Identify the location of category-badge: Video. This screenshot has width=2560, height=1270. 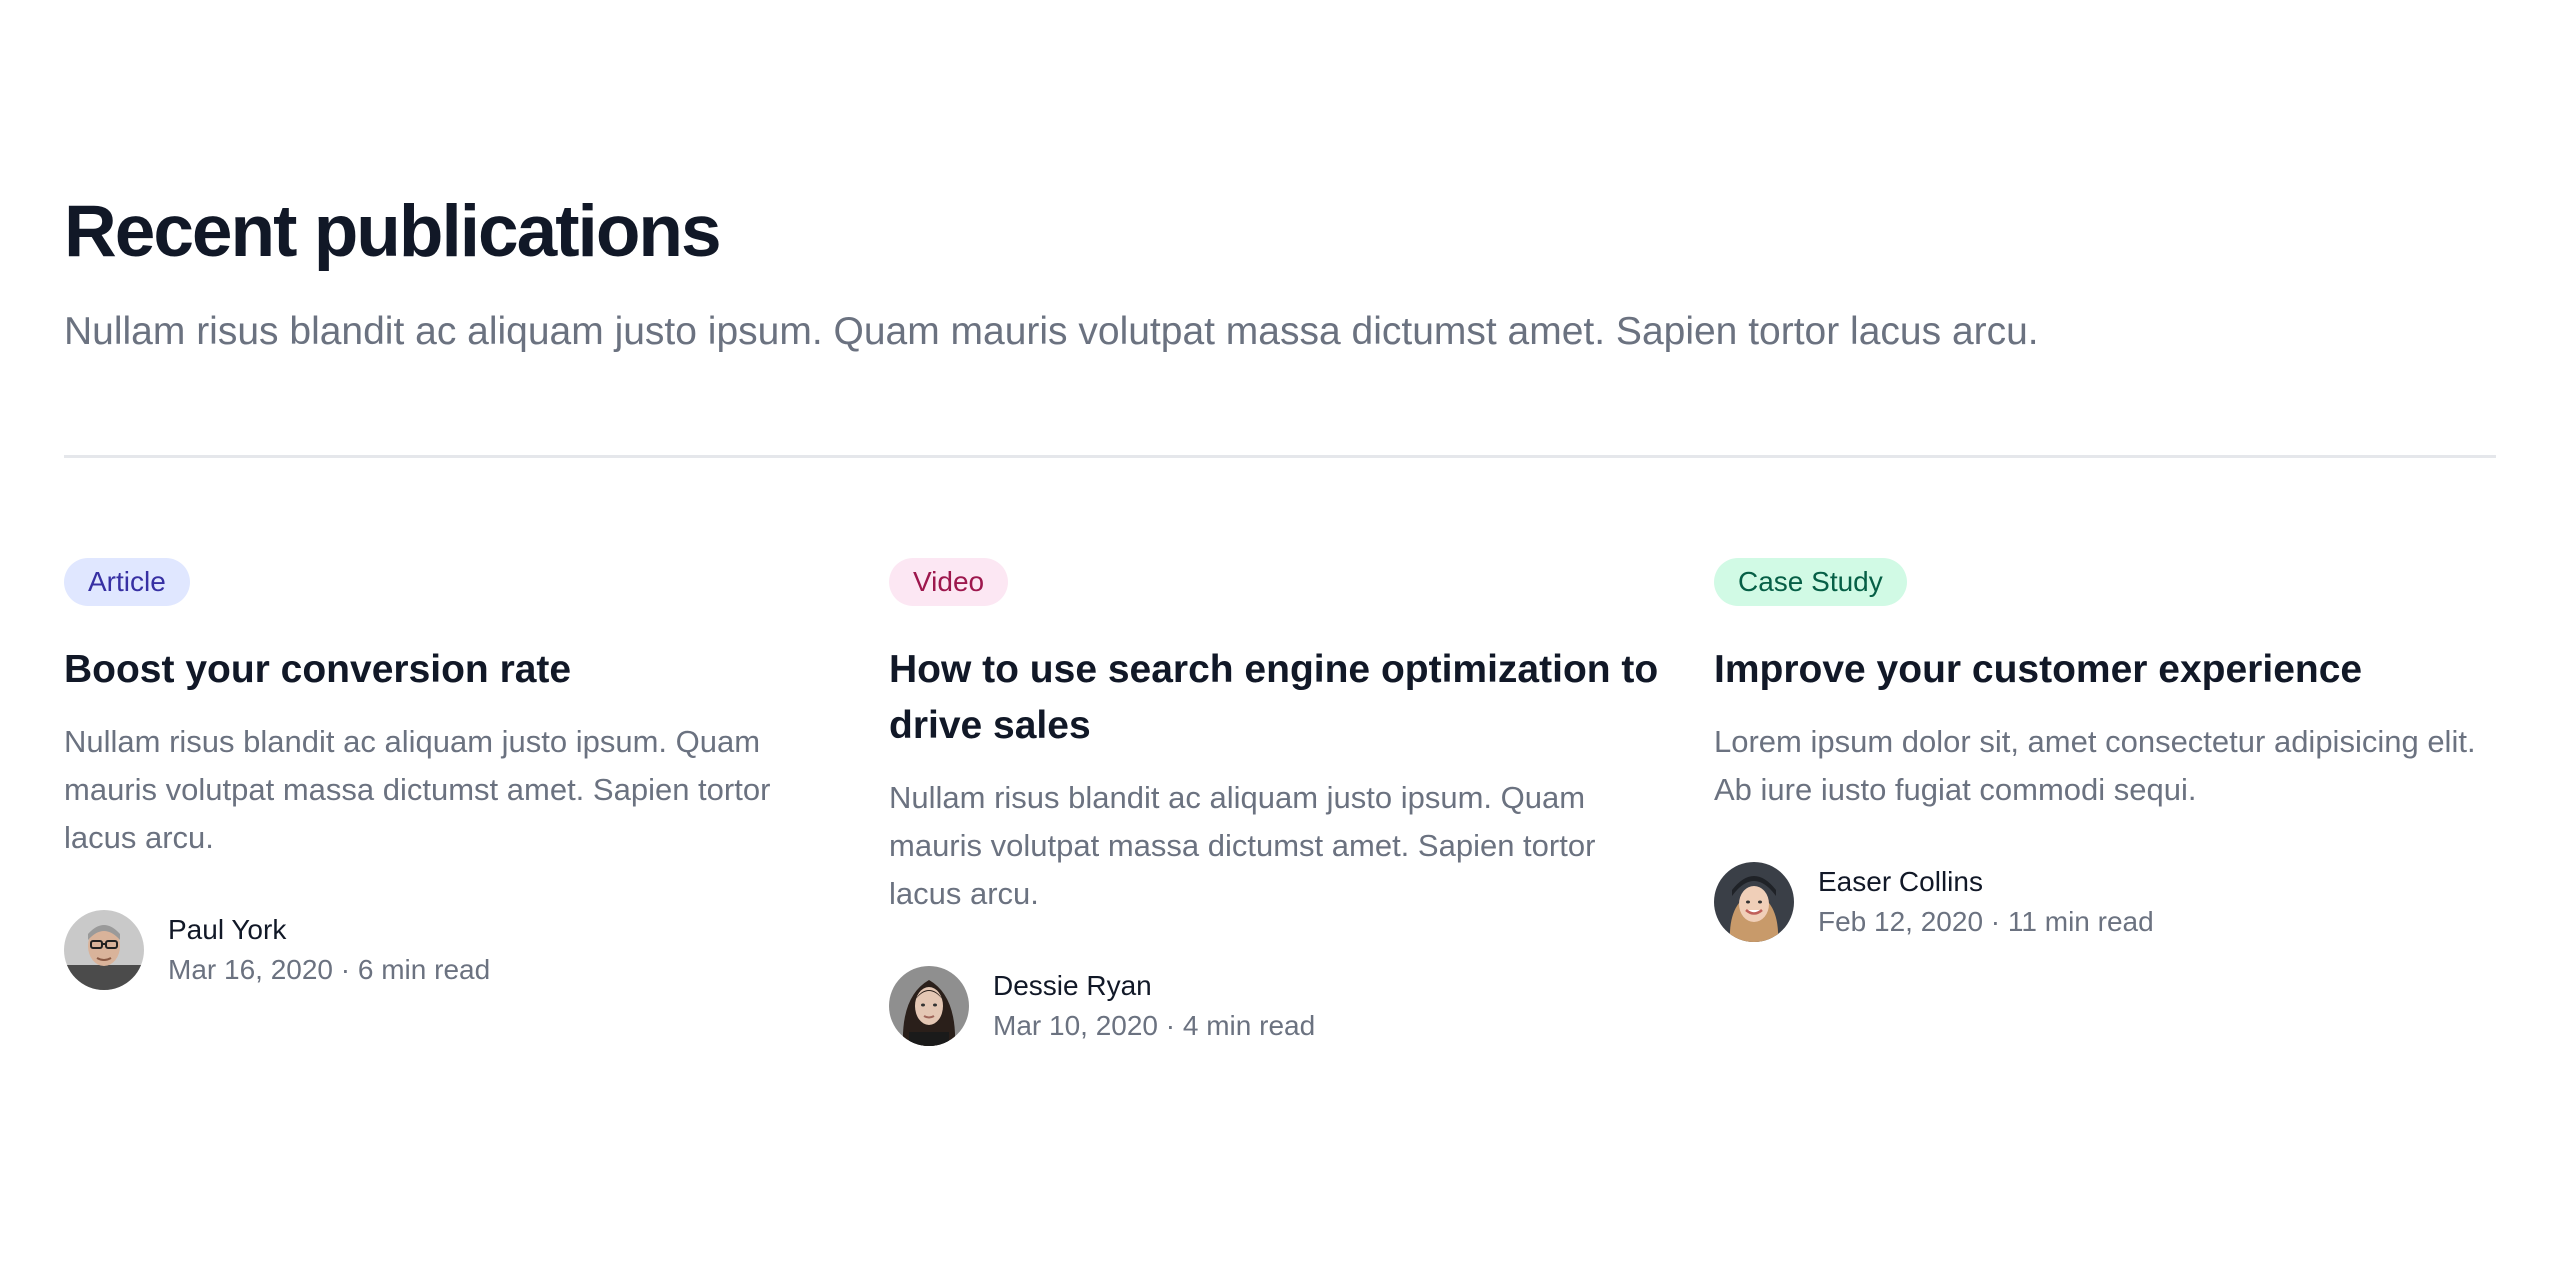
(949, 582).